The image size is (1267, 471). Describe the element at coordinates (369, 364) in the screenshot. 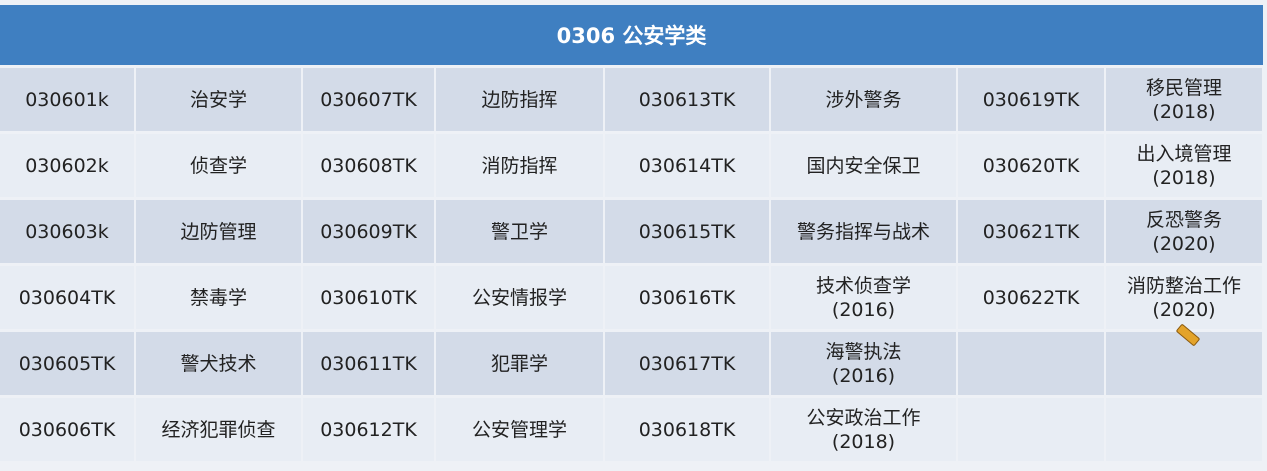

I see `major-code: 030611TK` at that location.